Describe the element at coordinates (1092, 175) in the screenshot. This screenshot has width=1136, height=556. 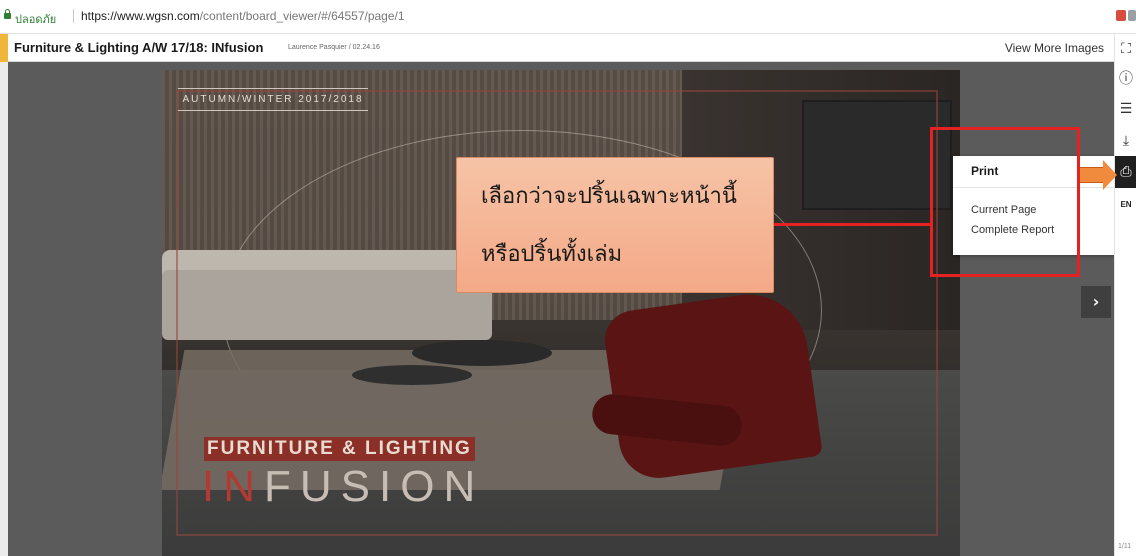
I see `annotation-arrow-shaft` at that location.